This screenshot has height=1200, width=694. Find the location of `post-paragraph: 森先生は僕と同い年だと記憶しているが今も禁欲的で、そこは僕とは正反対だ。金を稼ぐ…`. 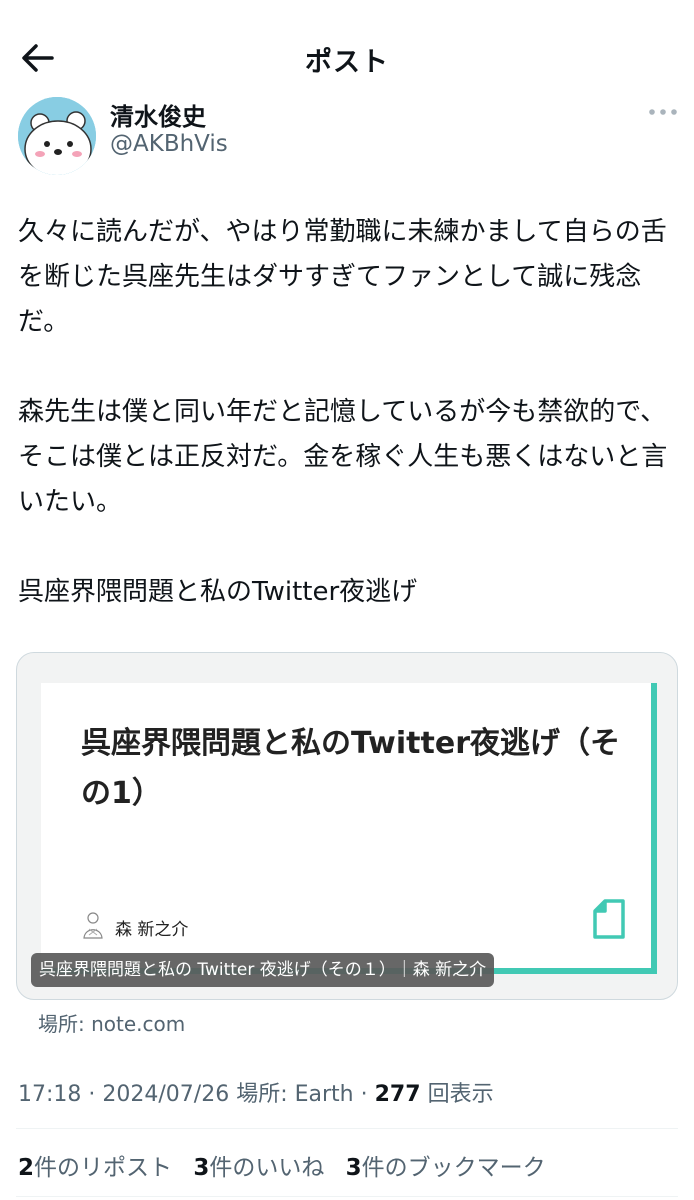

post-paragraph: 森先生は僕と同い年だと記憶しているが今も禁欲的で、そこは僕とは正反対だ。金を稼ぐ… is located at coordinates (343, 457).